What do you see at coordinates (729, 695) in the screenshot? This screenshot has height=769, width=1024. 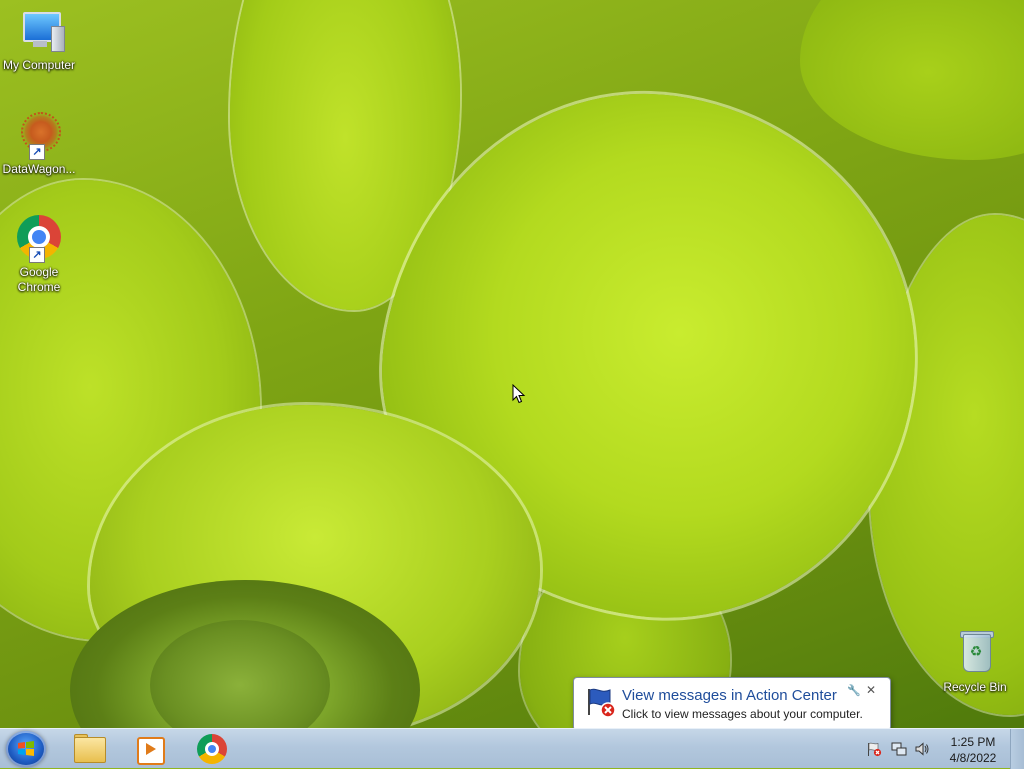 I see `notification-title: View messages in Action Center` at bounding box center [729, 695].